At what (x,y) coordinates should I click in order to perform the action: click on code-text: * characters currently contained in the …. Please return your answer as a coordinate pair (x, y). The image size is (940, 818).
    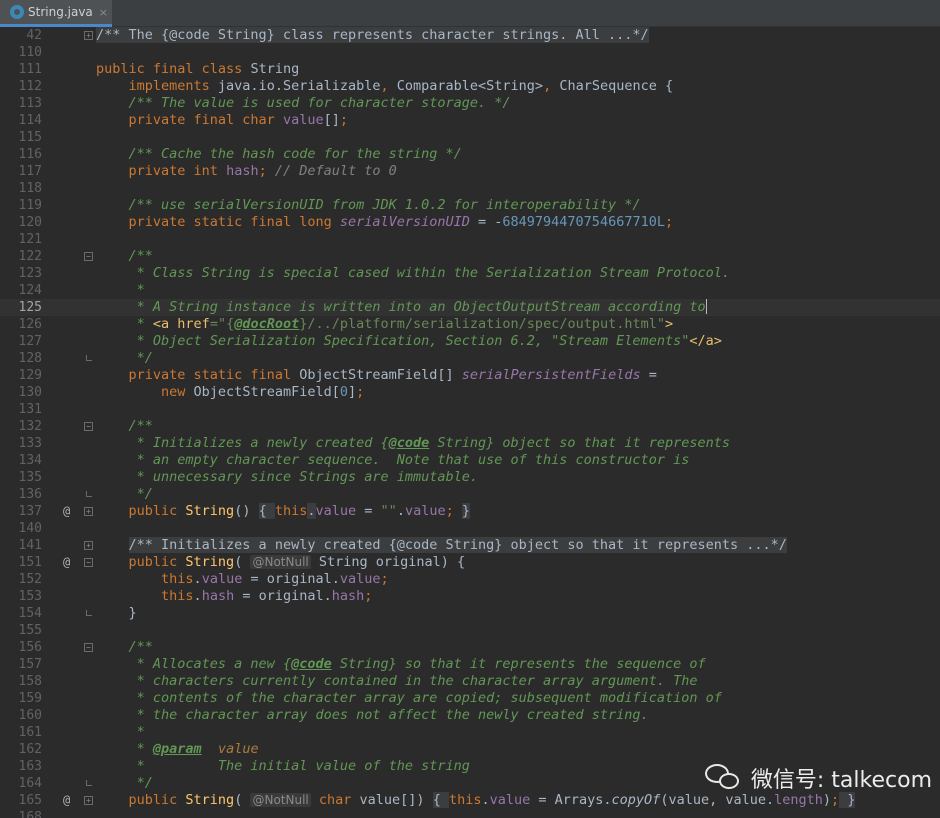
    Looking at the image, I should click on (413, 681).